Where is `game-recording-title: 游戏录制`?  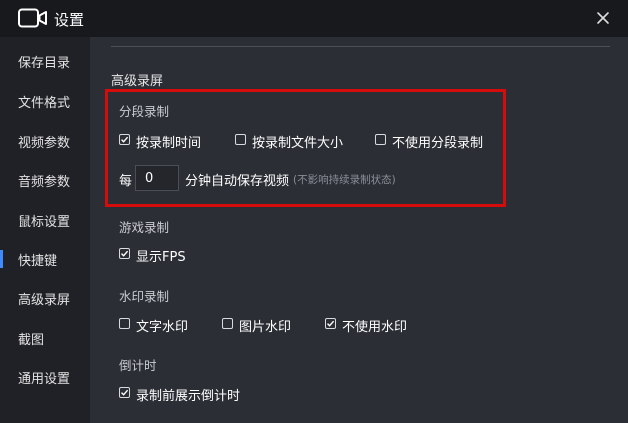 game-recording-title: 游戏录制 is located at coordinates (144, 227).